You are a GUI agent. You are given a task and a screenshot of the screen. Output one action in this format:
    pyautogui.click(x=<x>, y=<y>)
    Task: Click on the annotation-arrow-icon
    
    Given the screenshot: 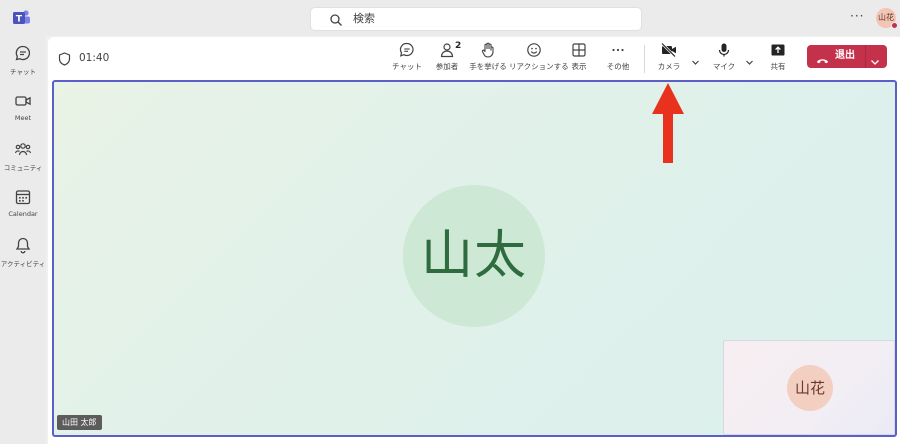 What is the action you would take?
    pyautogui.click(x=668, y=123)
    